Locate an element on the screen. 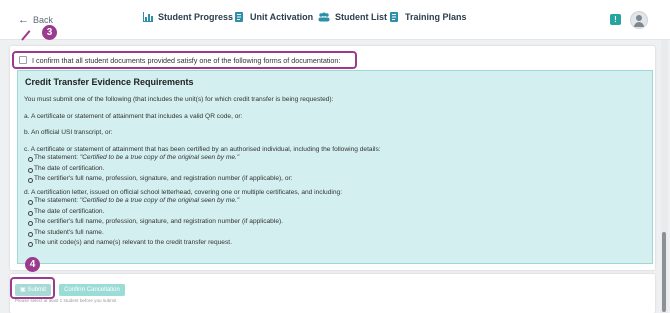 This screenshot has width=670, height=313. nav-label: Training Plans is located at coordinates (436, 17).